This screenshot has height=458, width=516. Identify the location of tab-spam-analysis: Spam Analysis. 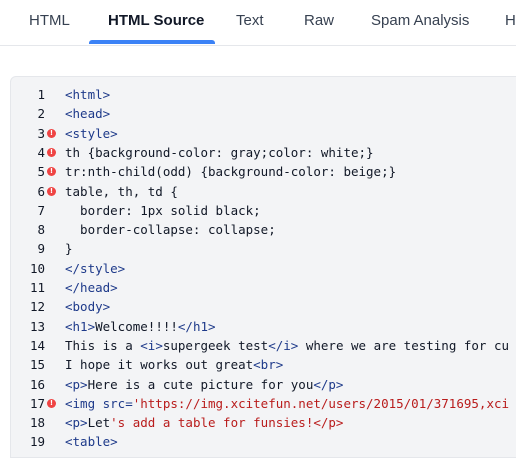
(420, 21).